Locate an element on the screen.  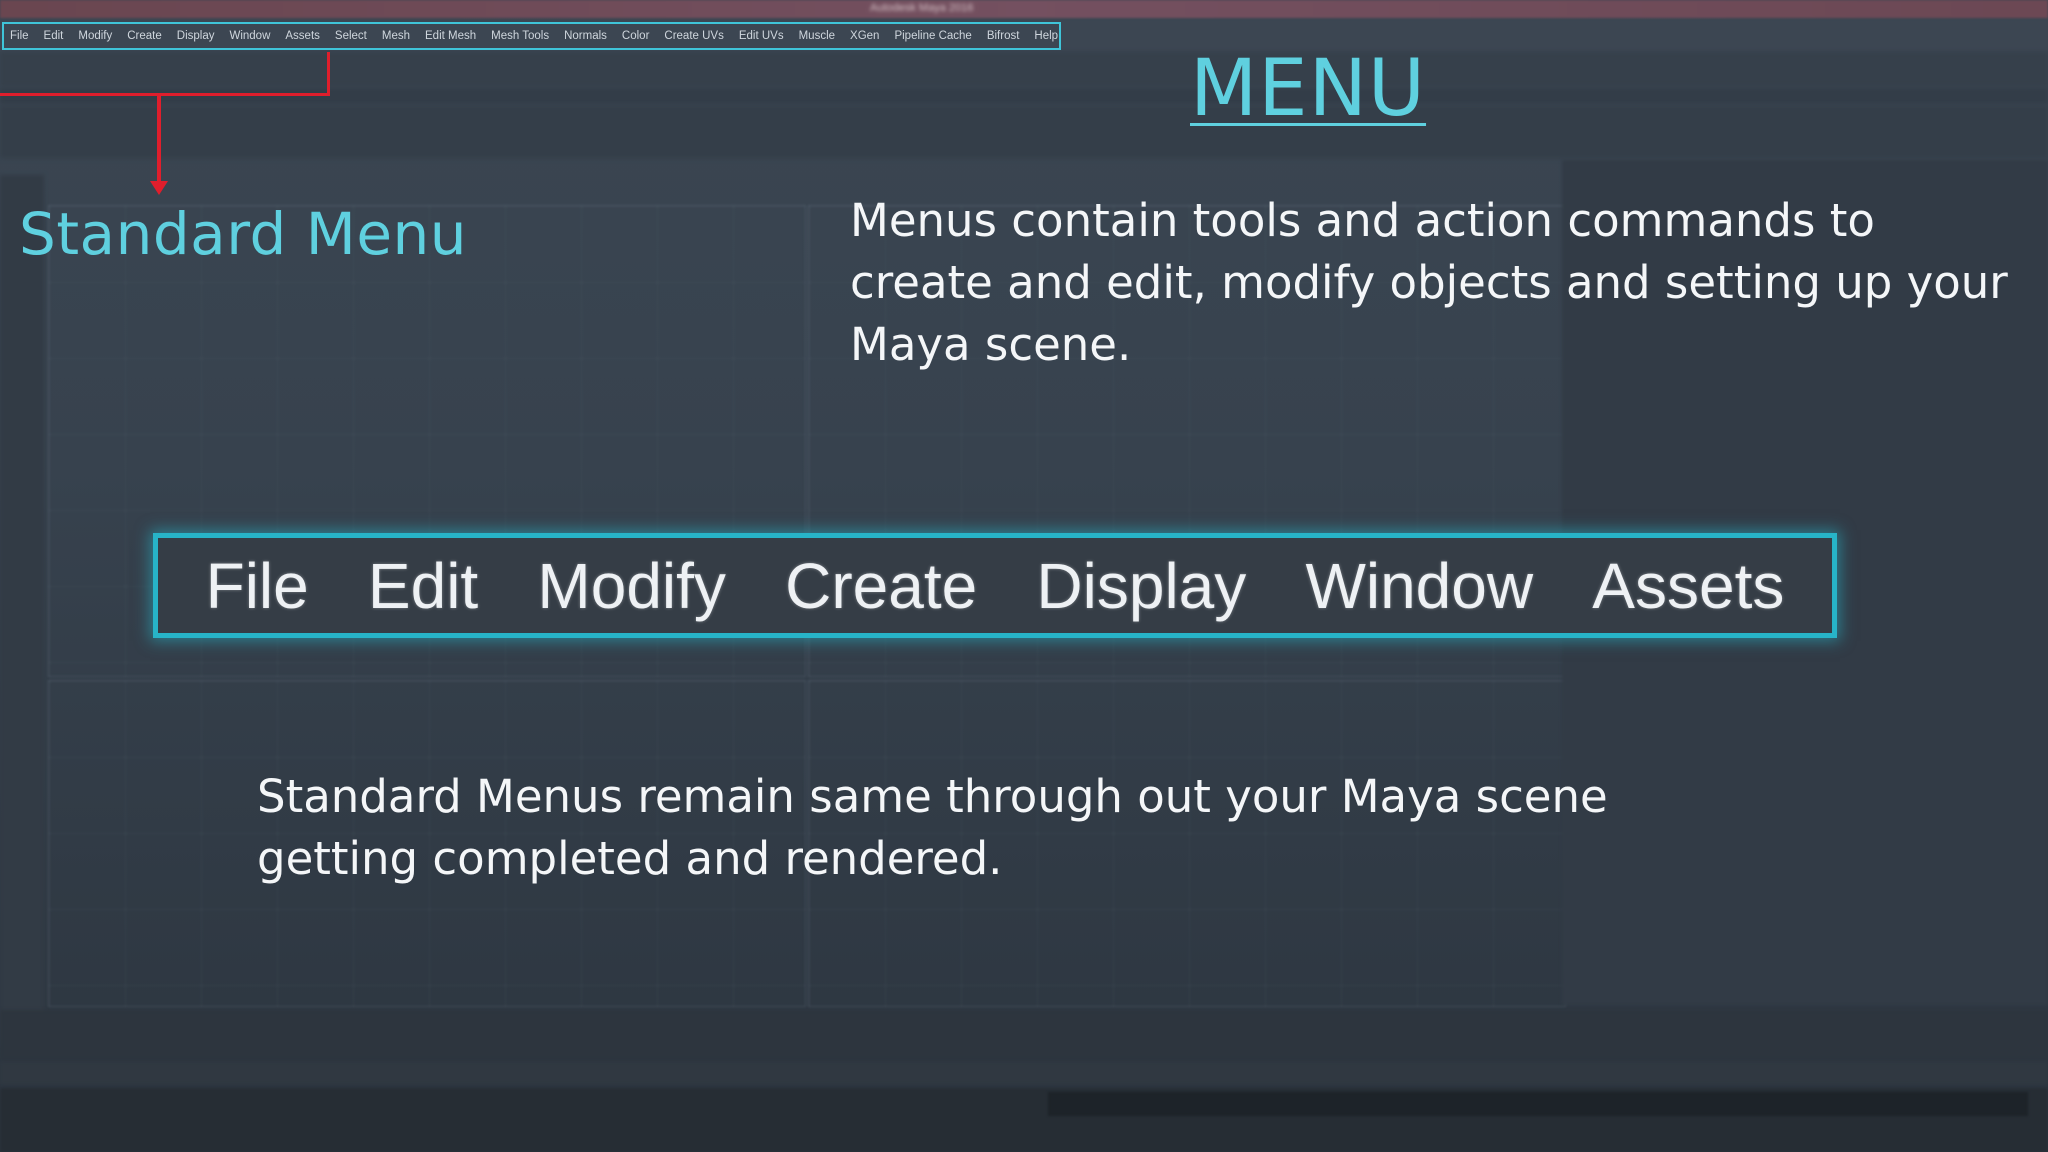
menu-color: Color is located at coordinates (635, 36).